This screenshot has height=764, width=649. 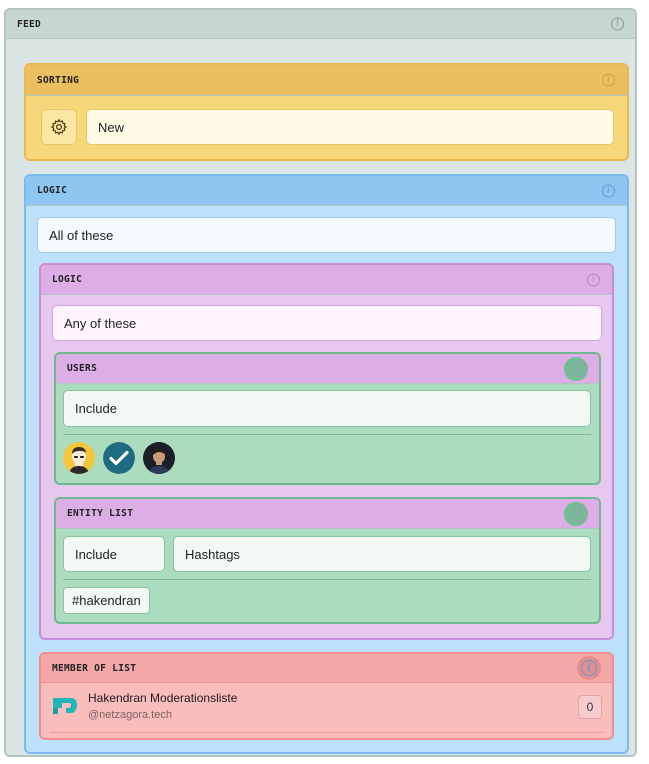 I want to click on sorting-block: SORTING i New, so click(x=326, y=112).